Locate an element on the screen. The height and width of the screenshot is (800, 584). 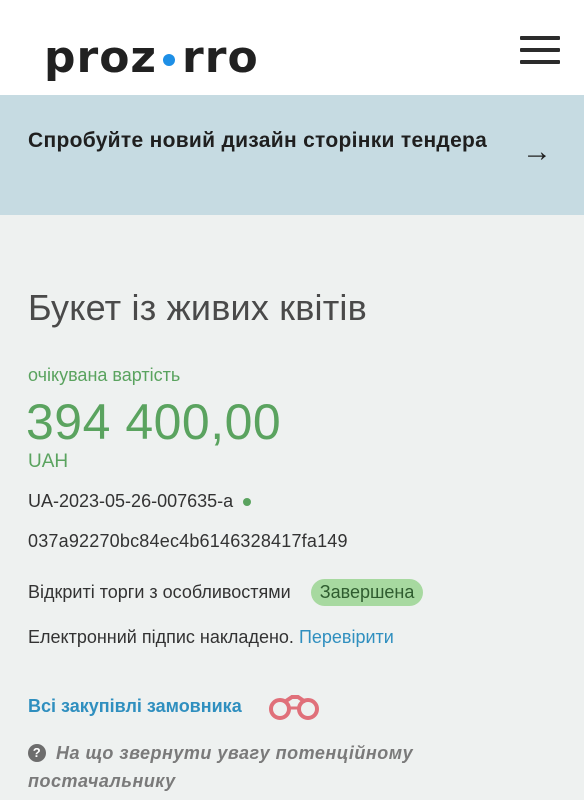
expected-value-label: очікувана вартість is located at coordinates (104, 375).